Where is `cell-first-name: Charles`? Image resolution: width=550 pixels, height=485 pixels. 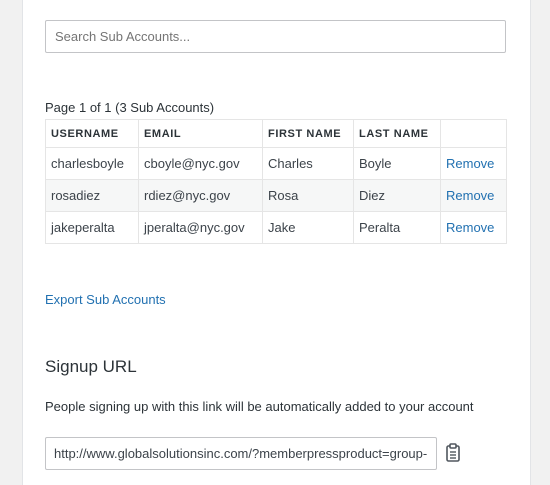 cell-first-name: Charles is located at coordinates (308, 163).